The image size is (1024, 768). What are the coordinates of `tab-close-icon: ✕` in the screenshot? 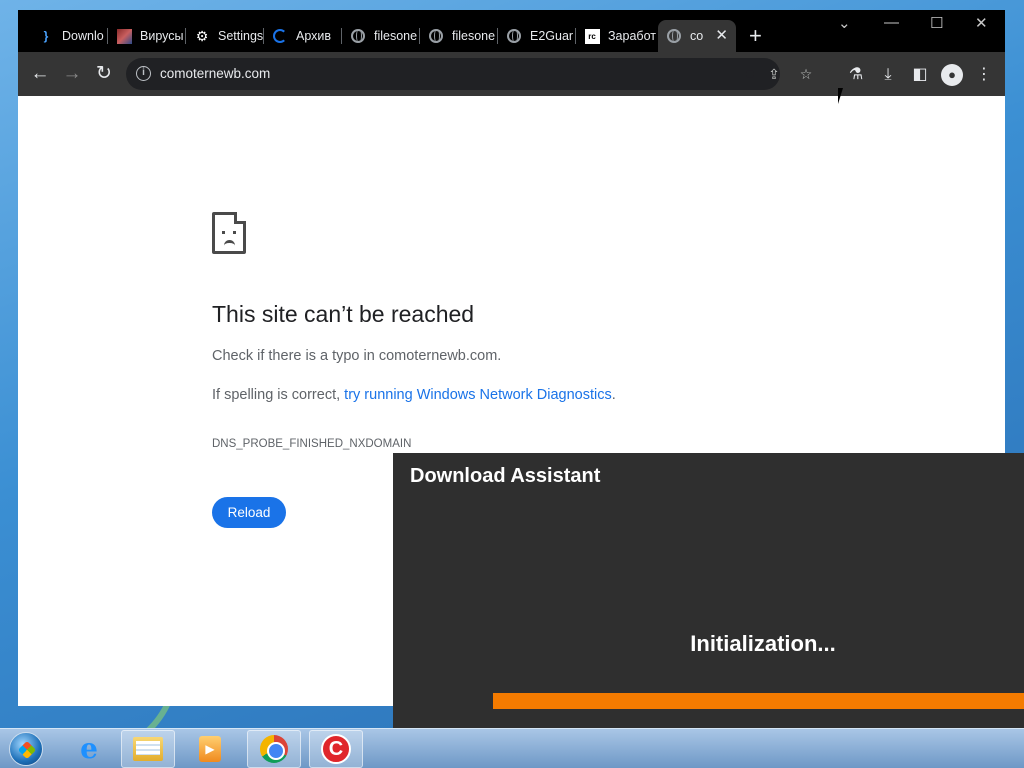 It's located at (721, 35).